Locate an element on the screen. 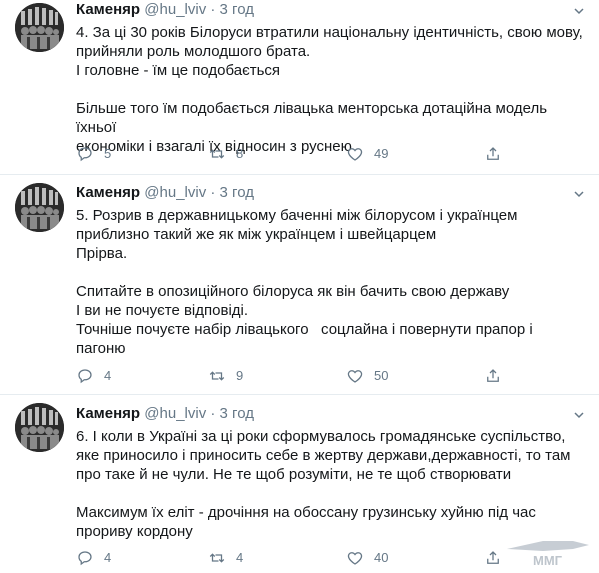 This screenshot has height=573, width=599. tweet-line: І ви не почуєте відповіді. is located at coordinates (162, 310).